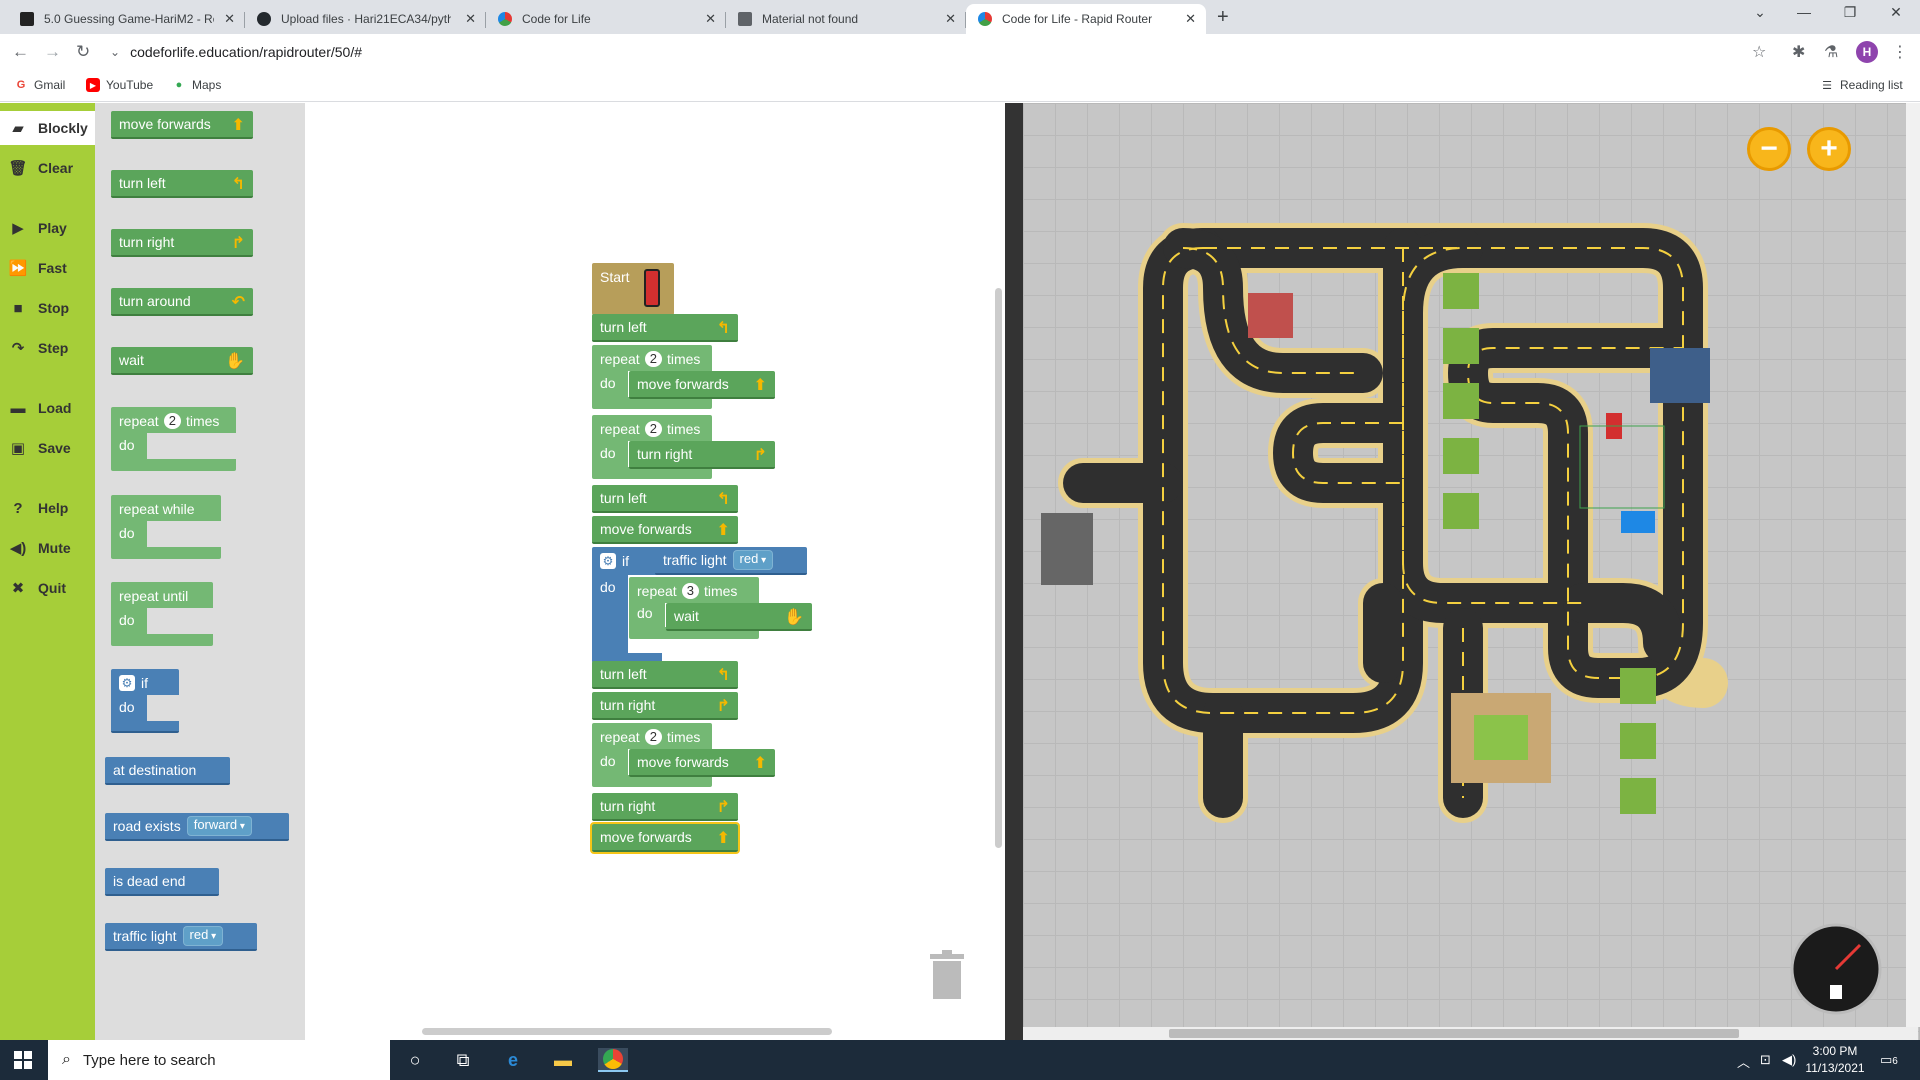  I want to click on toolbox-turn-right: turn right ↱, so click(182, 243).